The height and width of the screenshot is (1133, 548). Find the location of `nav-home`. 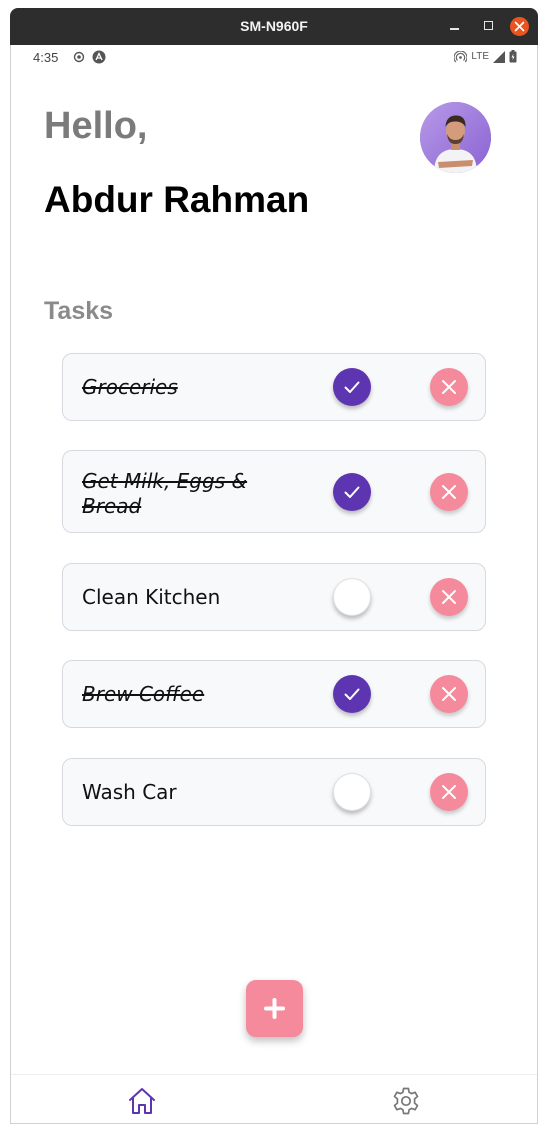

nav-home is located at coordinates (142, 1101).